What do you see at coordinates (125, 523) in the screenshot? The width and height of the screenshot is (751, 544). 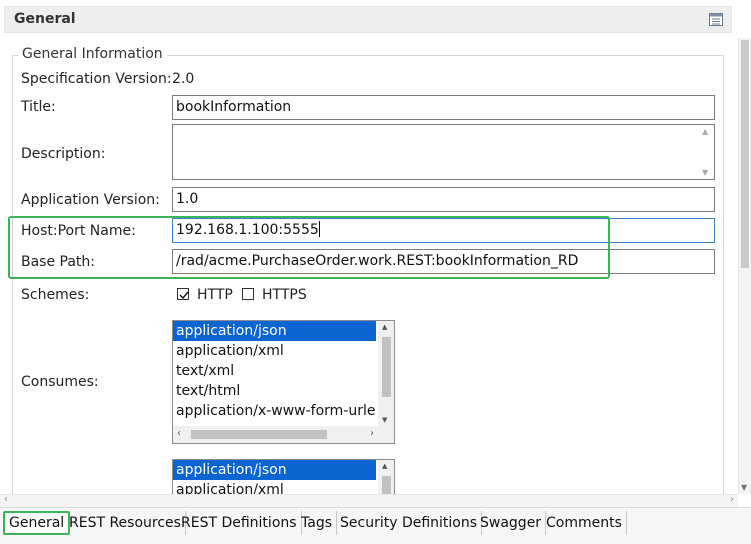 I see `tab-rest-resources: REST Resources` at bounding box center [125, 523].